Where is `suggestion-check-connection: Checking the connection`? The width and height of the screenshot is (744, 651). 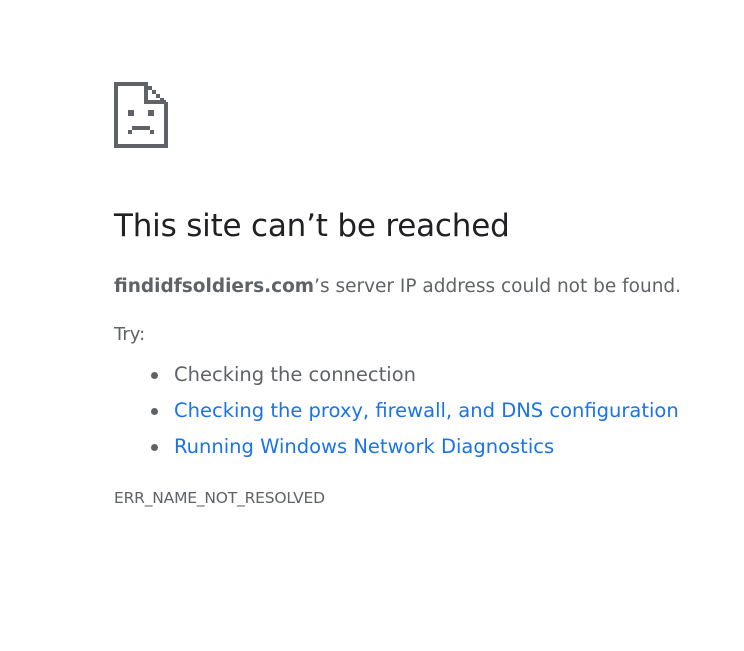
suggestion-check-connection: Checking the connection is located at coordinates (415, 375).